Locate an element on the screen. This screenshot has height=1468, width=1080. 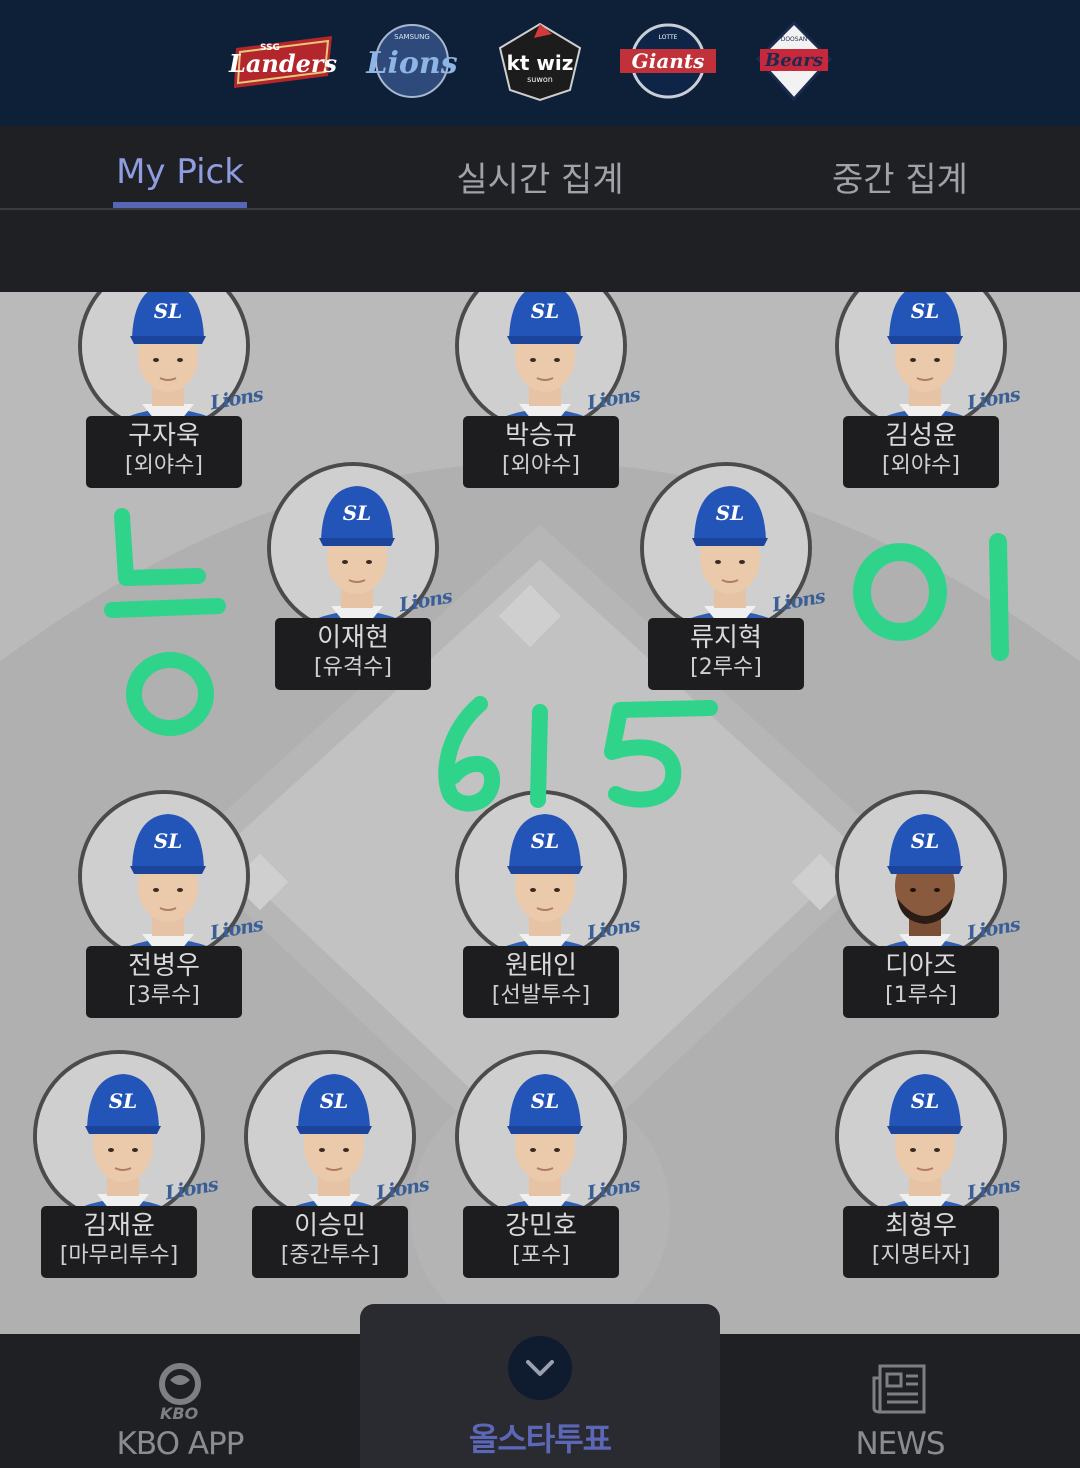
nav-allstar-vote: 올스타투표 is located at coordinates (540, 1386).